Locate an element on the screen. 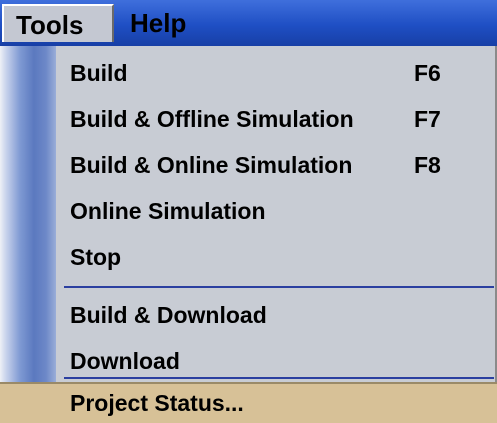 The width and height of the screenshot is (497, 423). menu-item-shortcut: F7 is located at coordinates (427, 119).